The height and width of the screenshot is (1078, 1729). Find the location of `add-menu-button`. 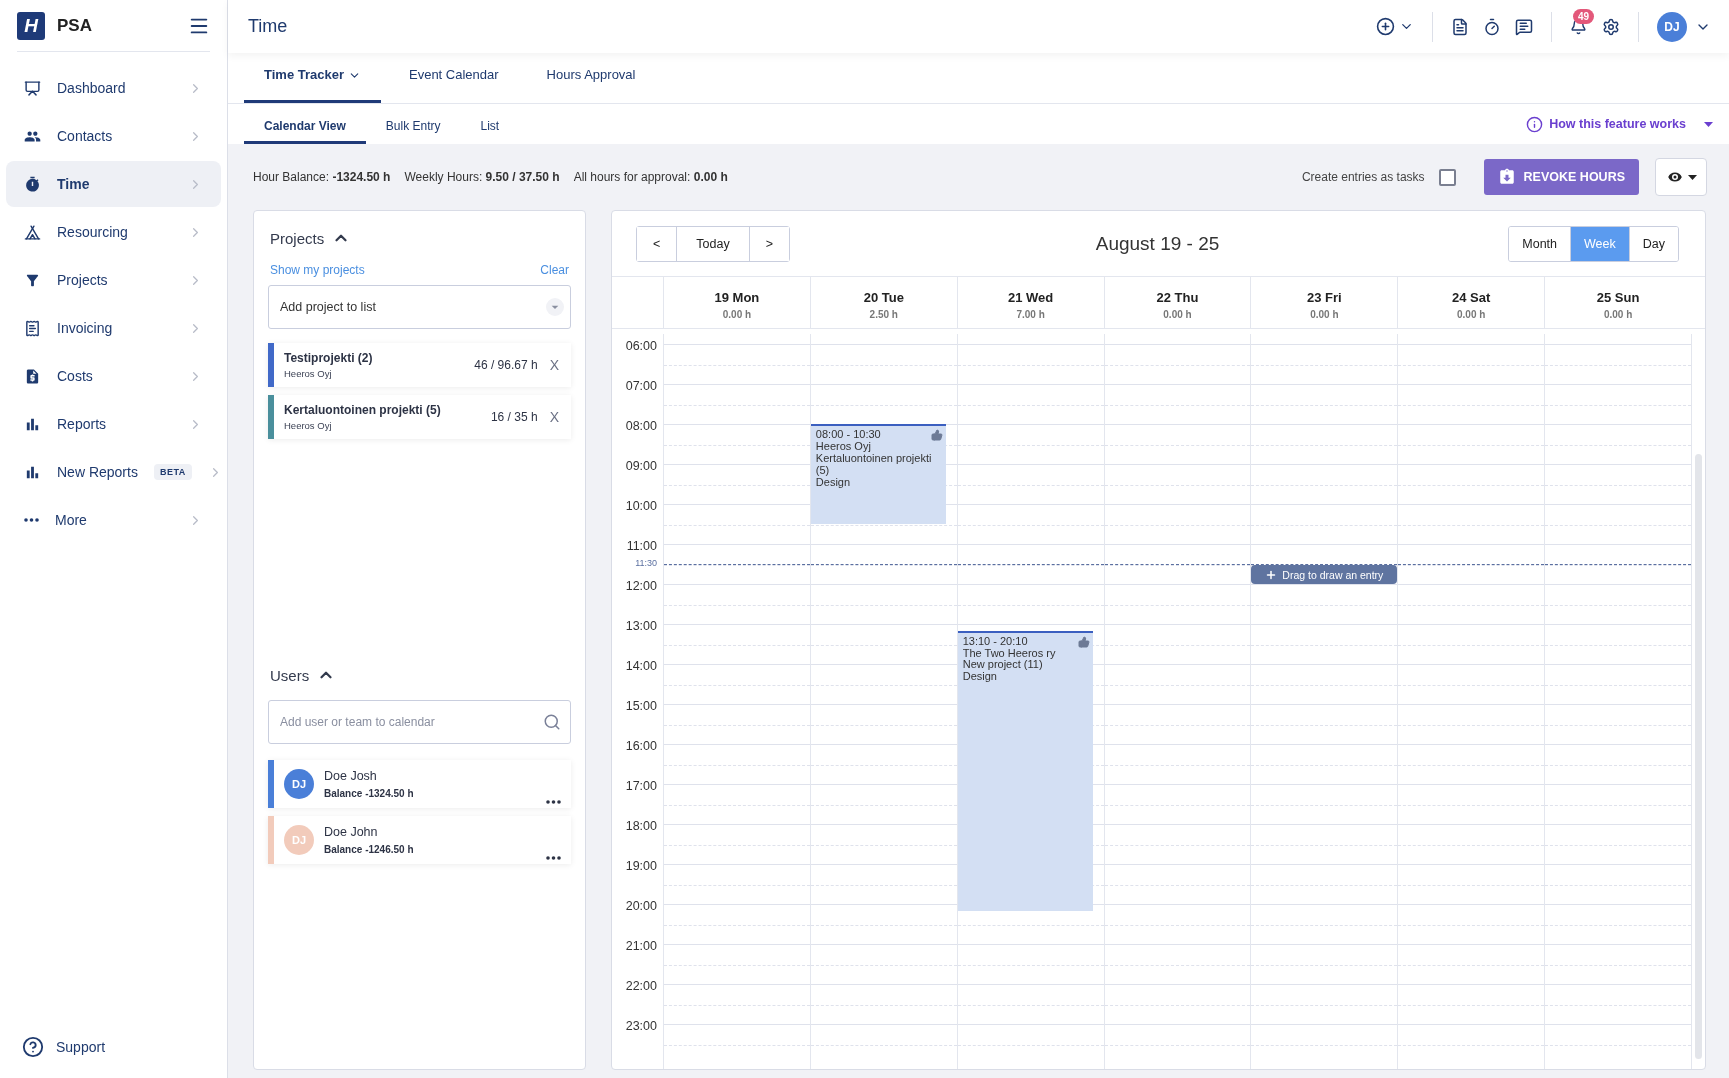

add-menu-button is located at coordinates (1394, 26).